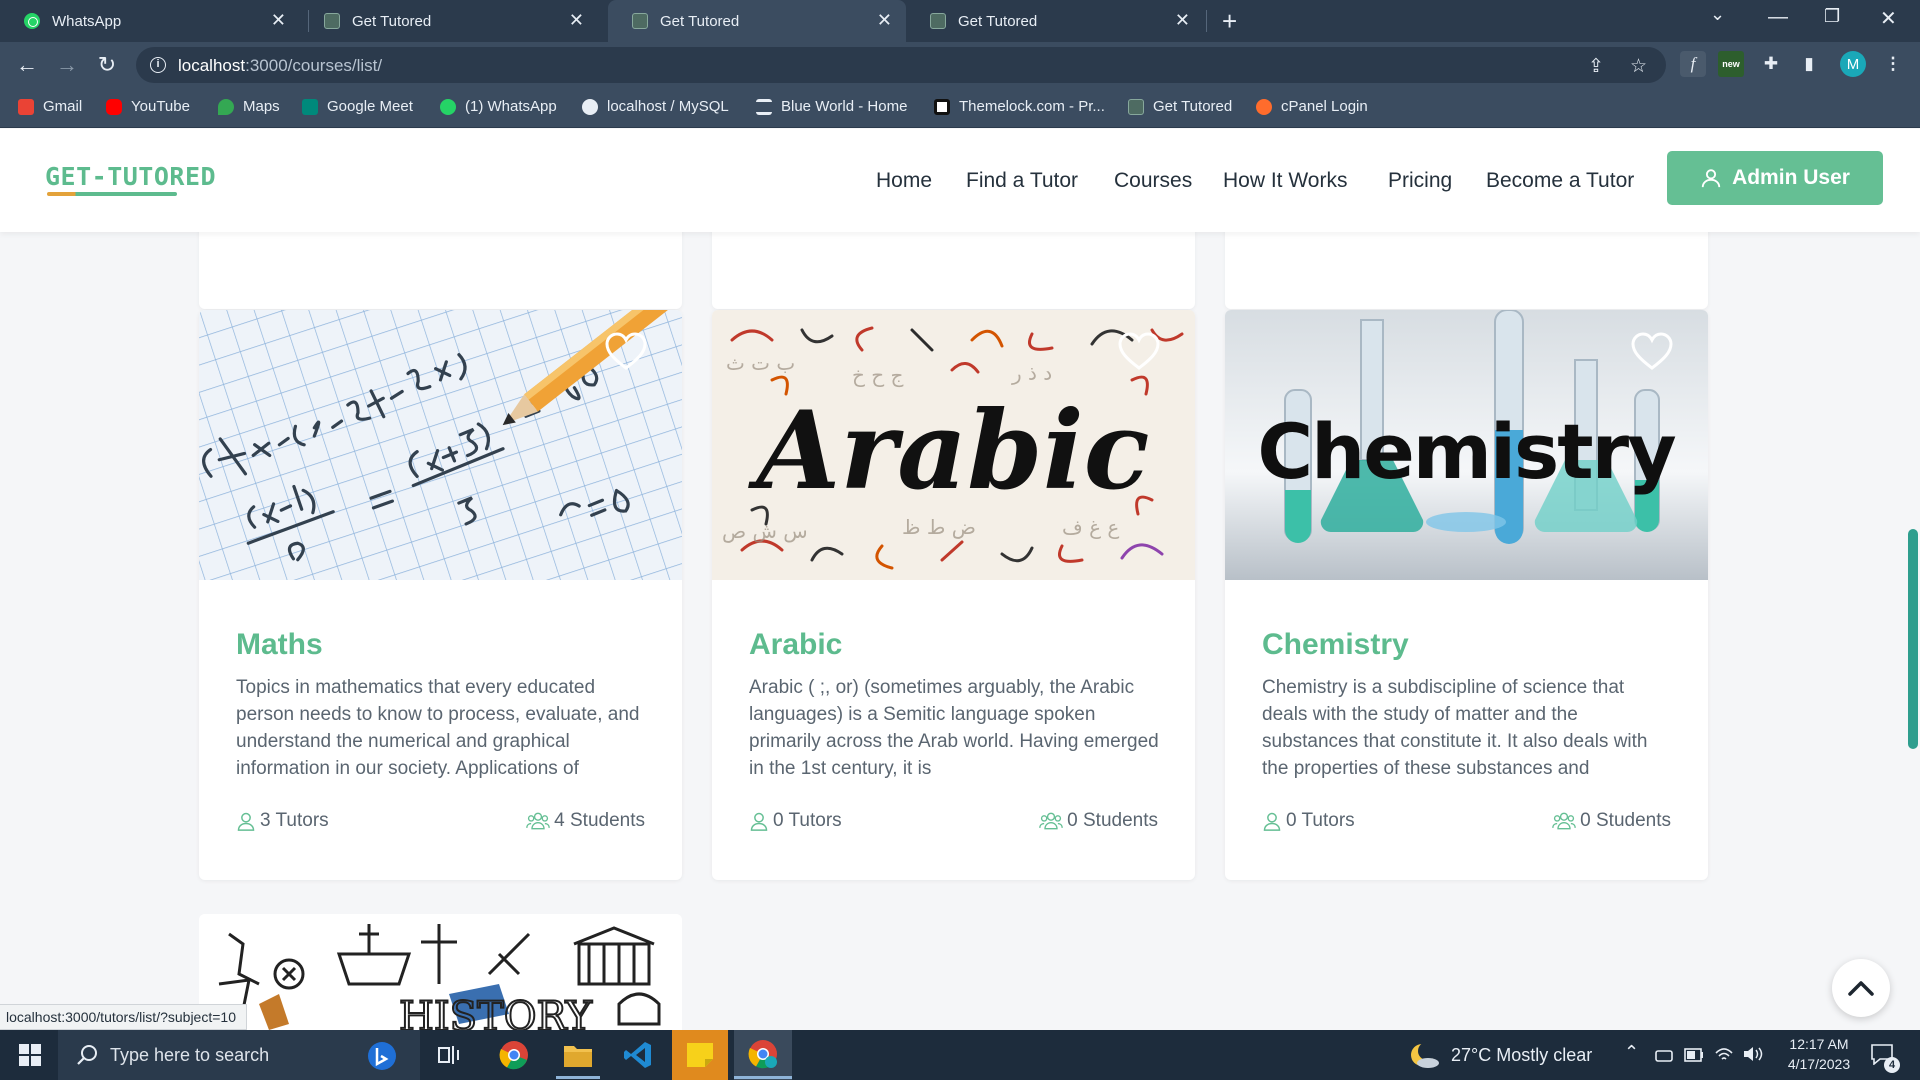  What do you see at coordinates (1335, 645) in the screenshot?
I see `course-title: Chemistry` at bounding box center [1335, 645].